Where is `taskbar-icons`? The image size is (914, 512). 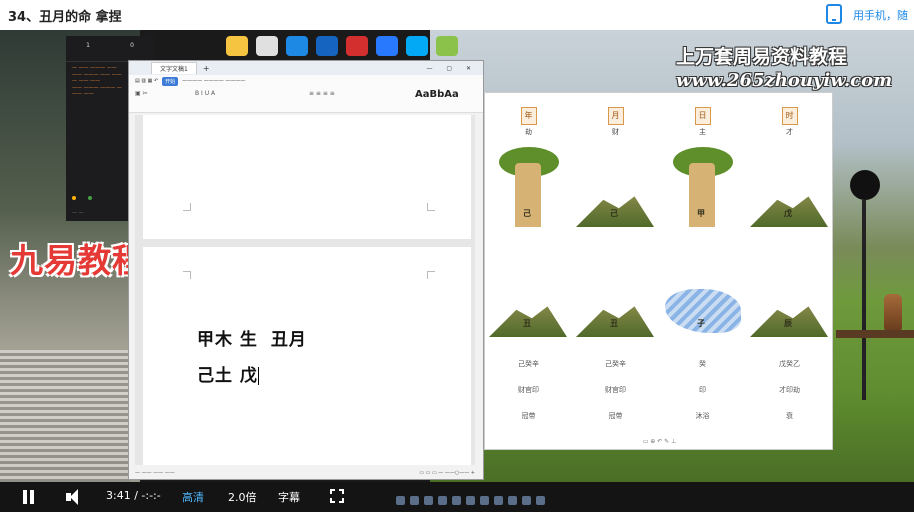
taskbar-icons is located at coordinates (470, 502).